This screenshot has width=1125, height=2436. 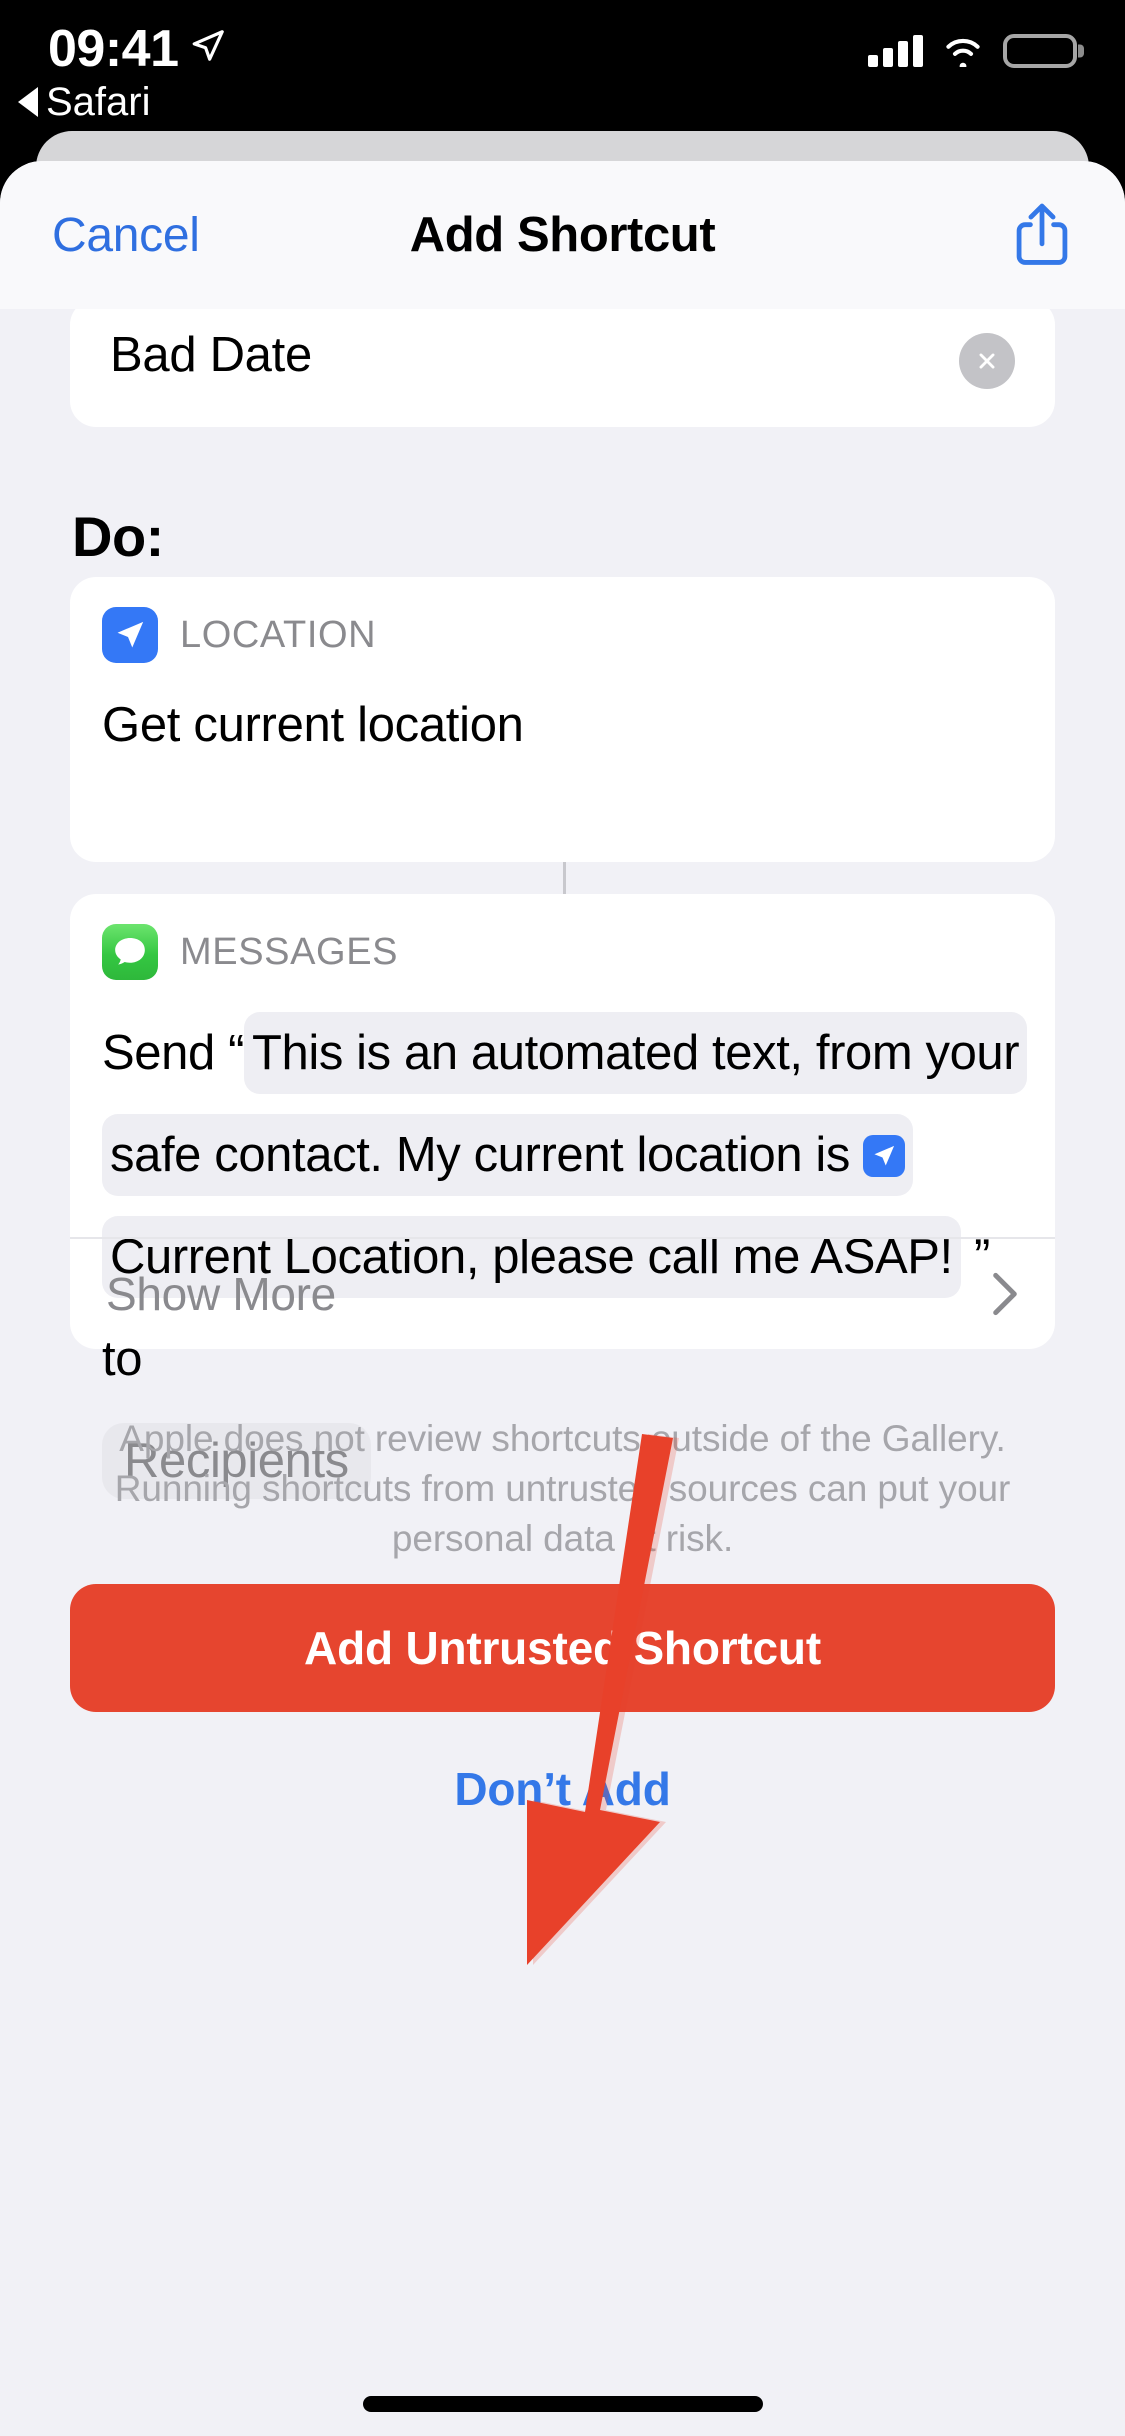 I want to click on location-token-icon, so click(x=884, y=1156).